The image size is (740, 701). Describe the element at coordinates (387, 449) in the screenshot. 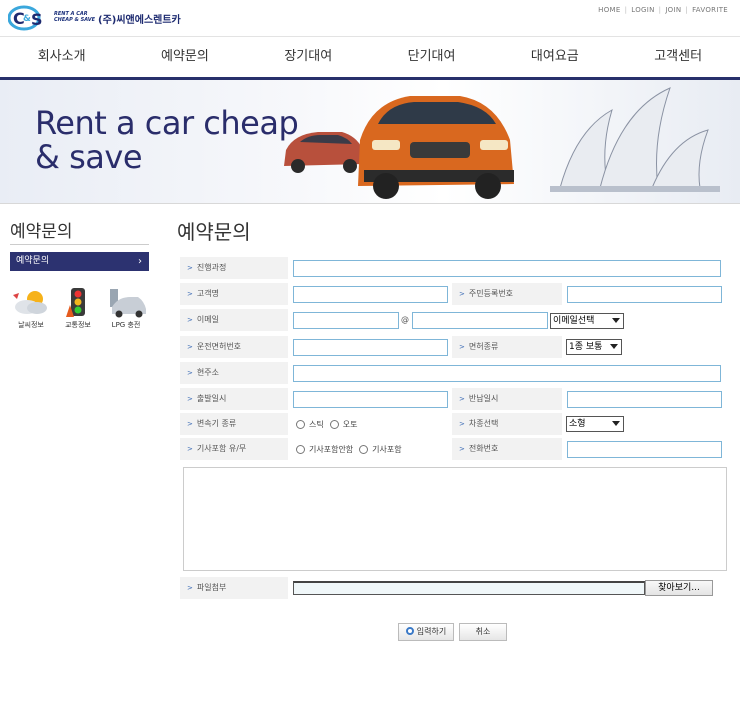

I see `radio-label: 기사포함` at that location.